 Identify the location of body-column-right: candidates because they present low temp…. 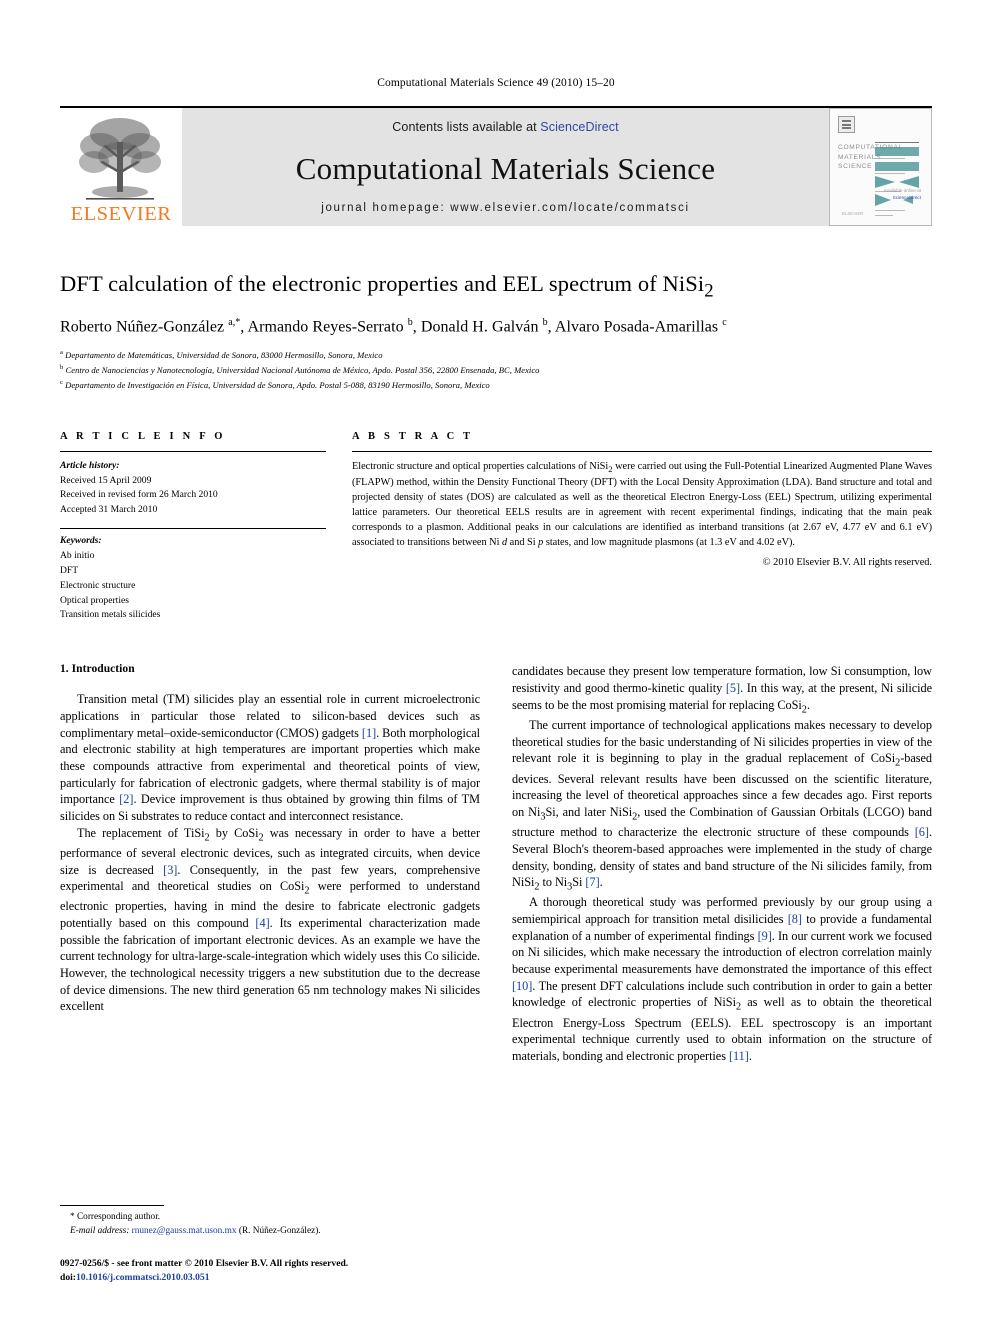
(722, 863).